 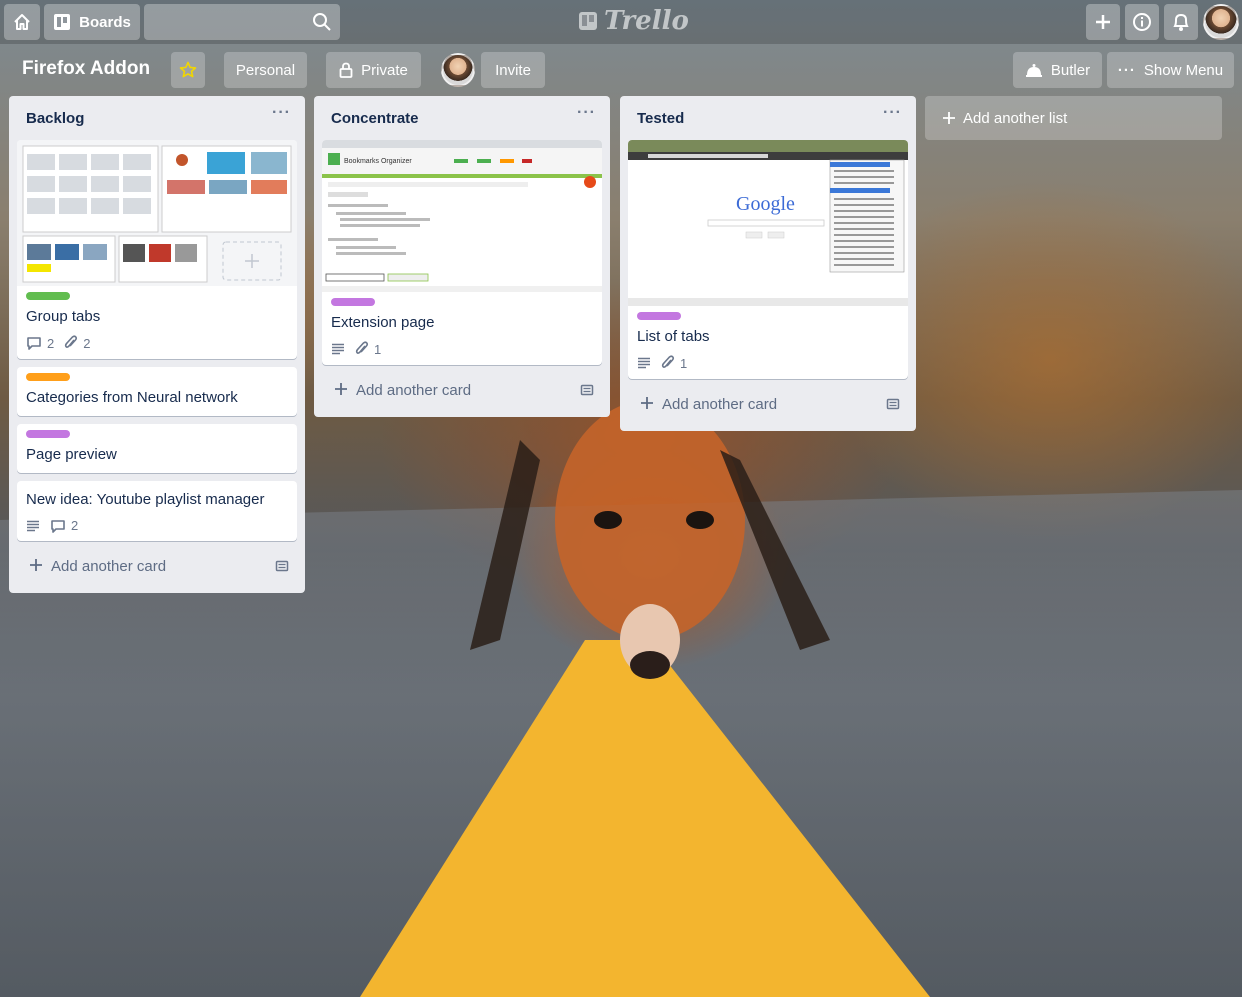 What do you see at coordinates (145, 499) in the screenshot?
I see `card-title: New idea: Youtube playlist manager` at bounding box center [145, 499].